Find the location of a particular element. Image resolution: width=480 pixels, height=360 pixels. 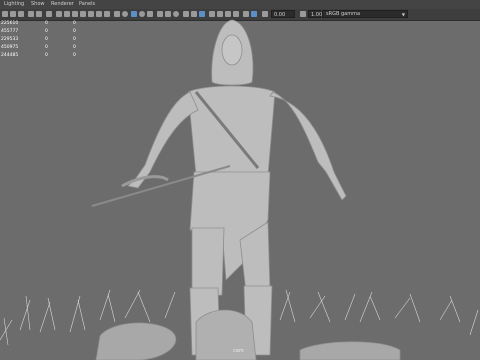

hud-value: 229533 is located at coordinates (10, 39).